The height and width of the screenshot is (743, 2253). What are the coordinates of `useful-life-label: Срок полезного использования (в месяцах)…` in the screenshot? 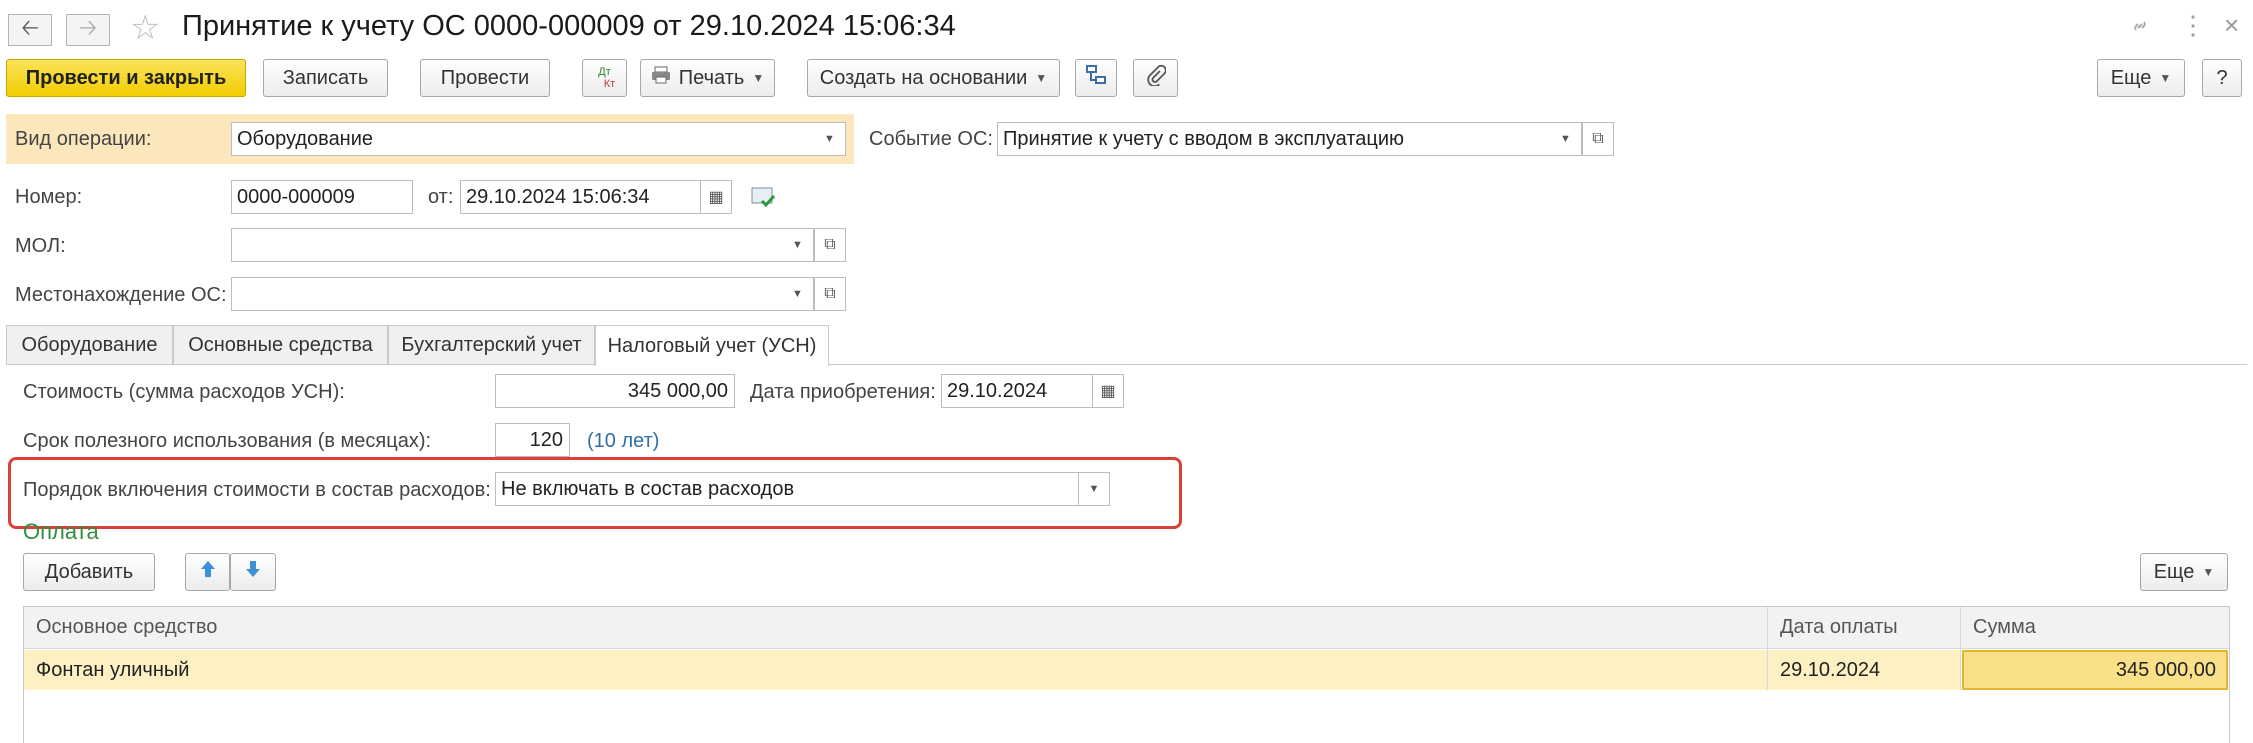 It's located at (227, 441).